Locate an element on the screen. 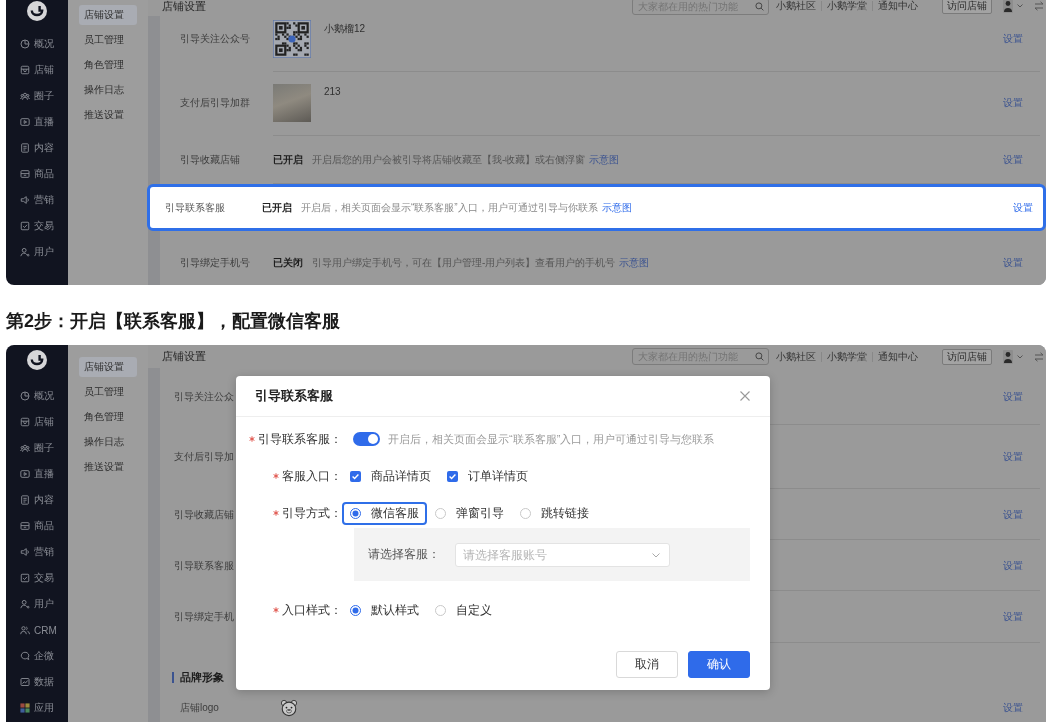 The height and width of the screenshot is (722, 1046). tray-icon is located at coordinates (25, 174).